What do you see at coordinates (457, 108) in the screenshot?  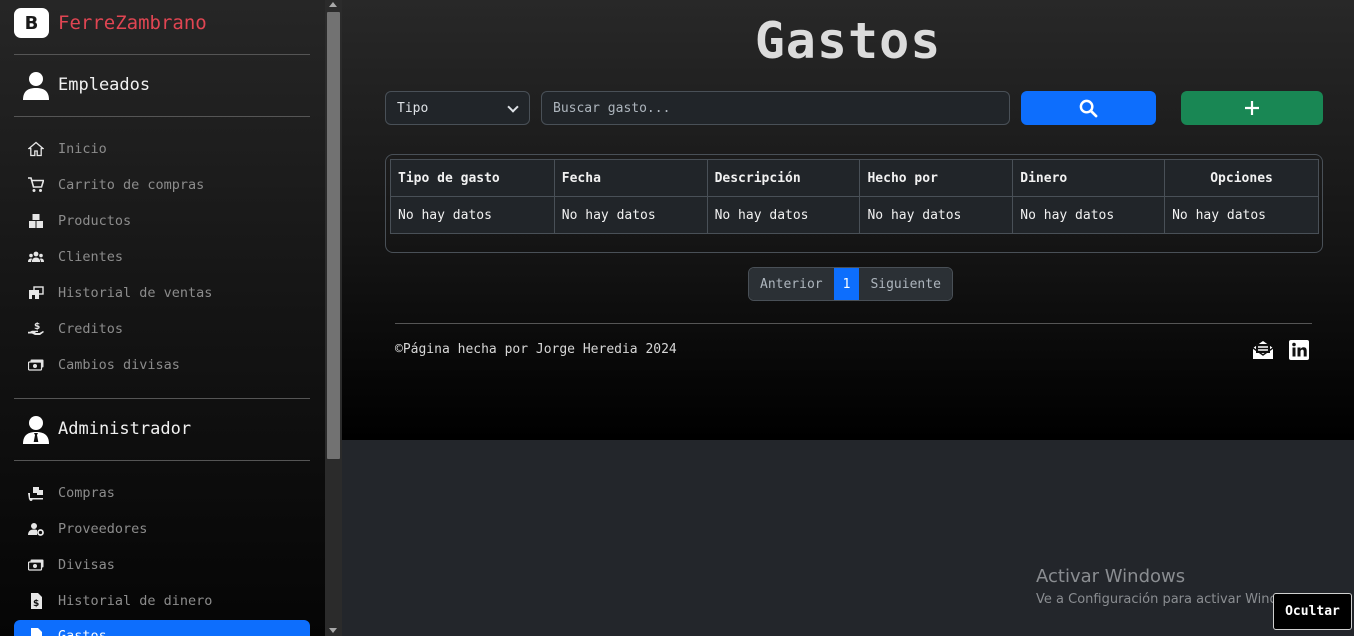 I see `type-filter-select: Tipo` at bounding box center [457, 108].